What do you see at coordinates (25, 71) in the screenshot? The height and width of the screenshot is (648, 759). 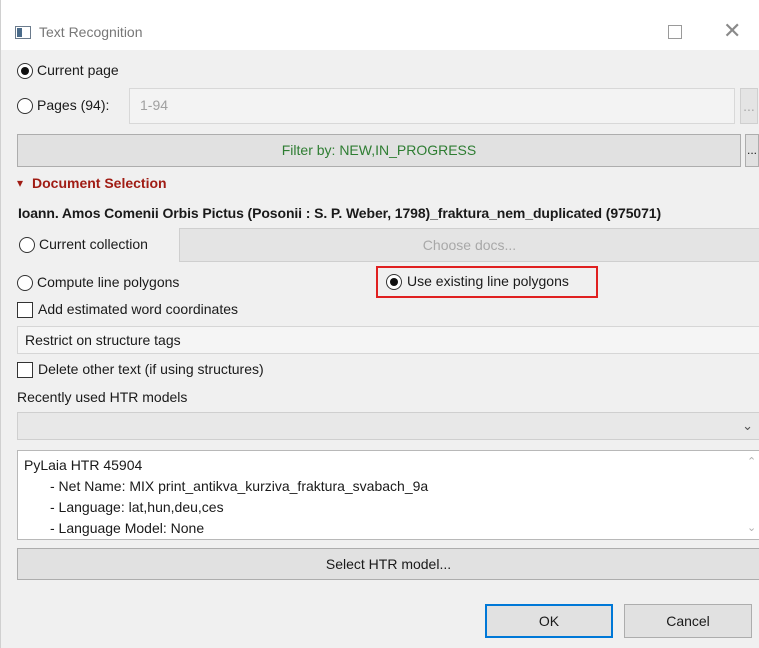 I see `current-page-radio` at bounding box center [25, 71].